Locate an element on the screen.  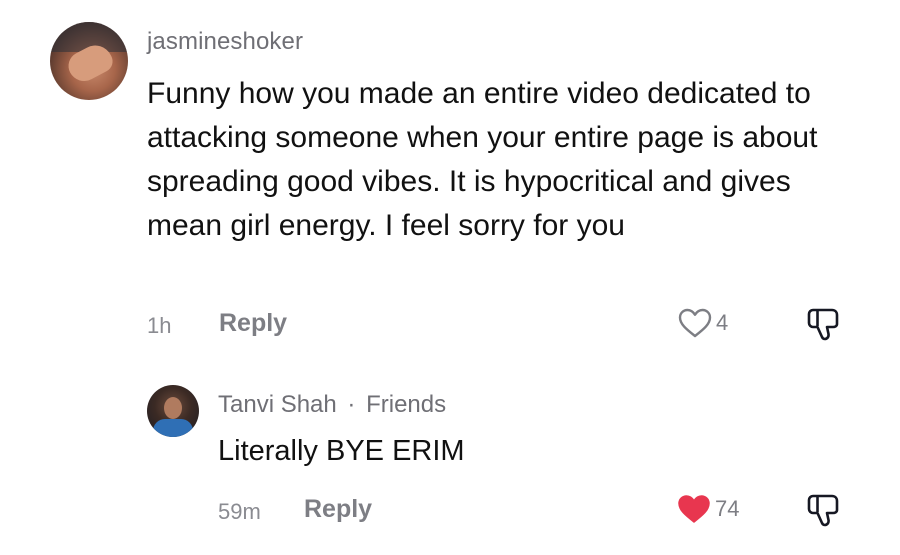
reply-reply-button: Reply is located at coordinates (338, 509).